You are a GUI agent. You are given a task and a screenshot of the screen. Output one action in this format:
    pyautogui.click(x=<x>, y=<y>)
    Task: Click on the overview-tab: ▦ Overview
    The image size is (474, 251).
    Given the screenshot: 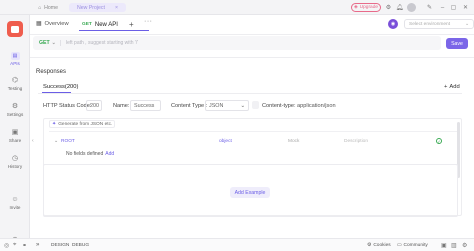 What is the action you would take?
    pyautogui.click(x=52, y=24)
    